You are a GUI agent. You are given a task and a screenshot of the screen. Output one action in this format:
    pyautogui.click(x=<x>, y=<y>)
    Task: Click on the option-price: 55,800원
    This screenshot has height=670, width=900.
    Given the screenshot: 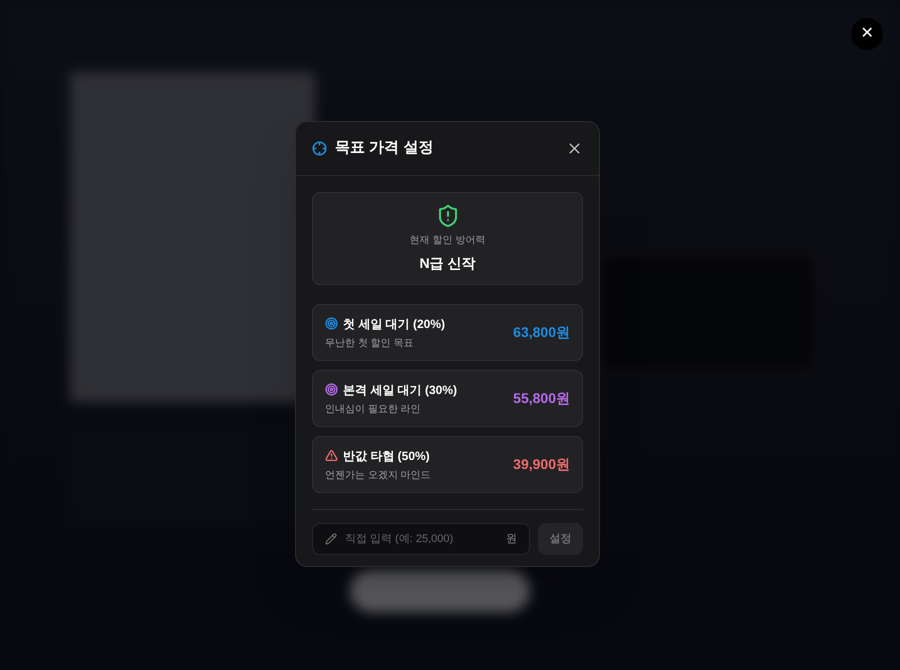 What is the action you would take?
    pyautogui.click(x=541, y=398)
    